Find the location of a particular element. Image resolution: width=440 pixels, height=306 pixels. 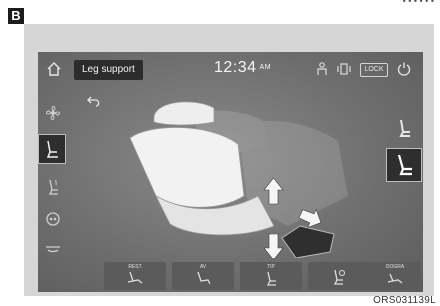

clock-time: 12:34 is located at coordinates (235, 67).